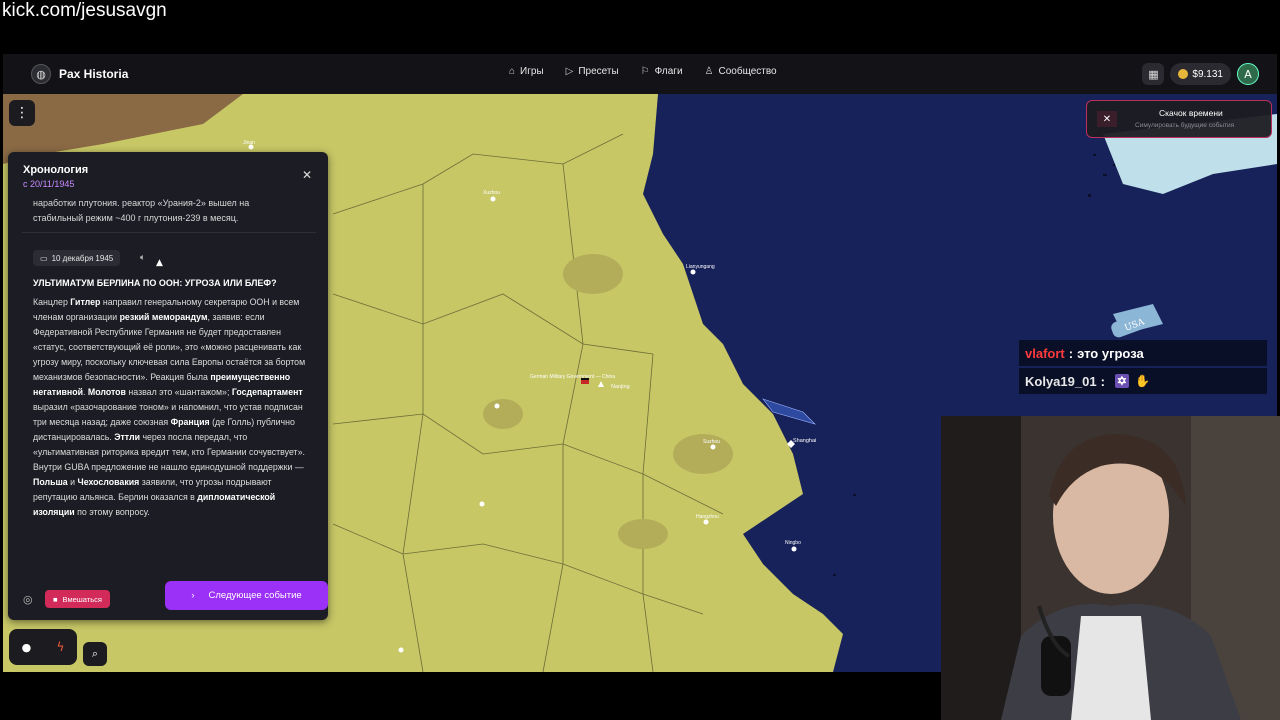 This screenshot has width=1280, height=720. I want to click on logo: ◍ Pax Historia, so click(79, 74).